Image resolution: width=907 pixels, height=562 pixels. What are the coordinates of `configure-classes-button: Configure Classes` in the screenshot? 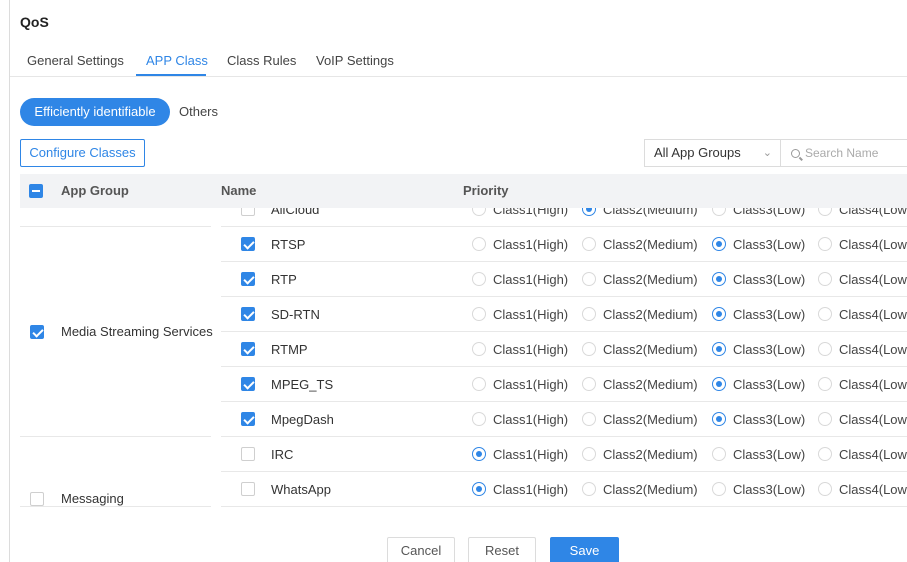 It's located at (82, 153).